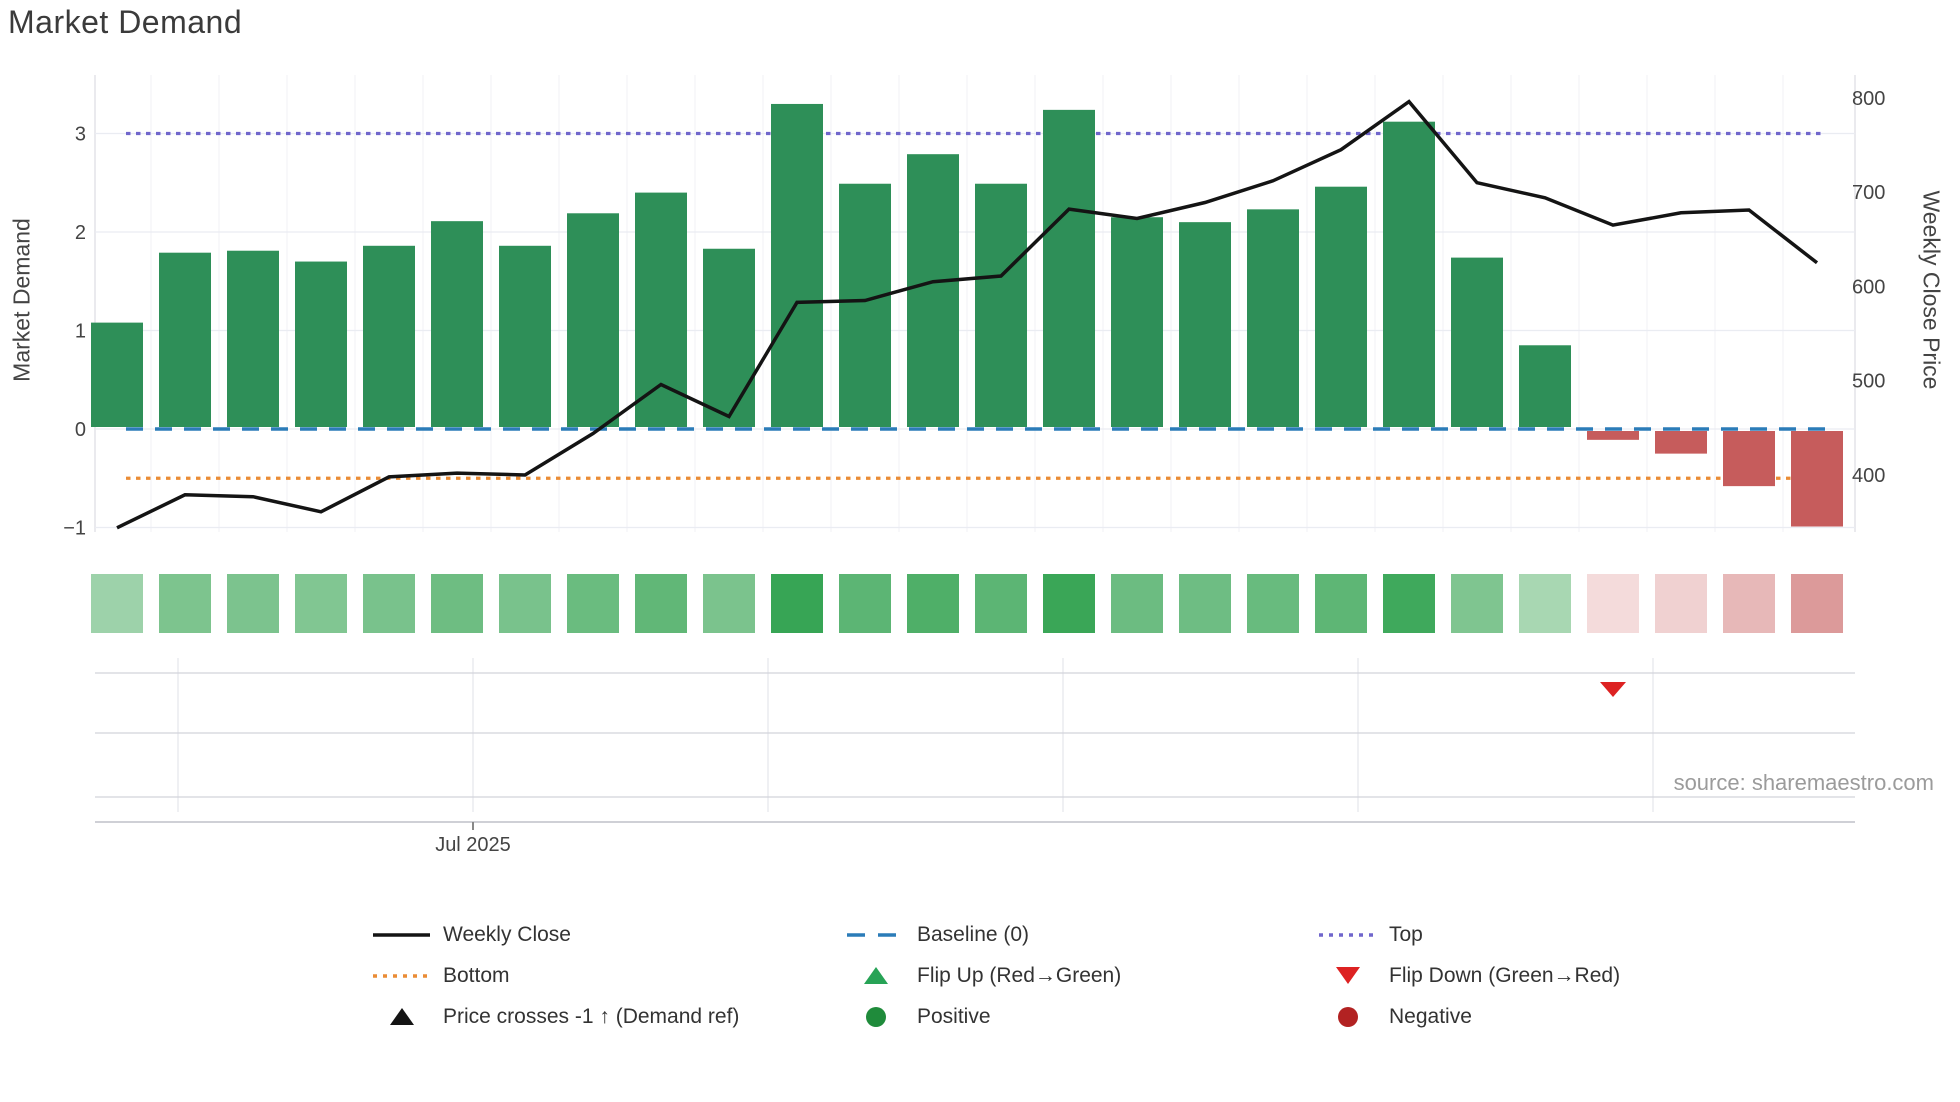 The image size is (1960, 1102). I want to click on legend-label: Positive, so click(954, 1016).